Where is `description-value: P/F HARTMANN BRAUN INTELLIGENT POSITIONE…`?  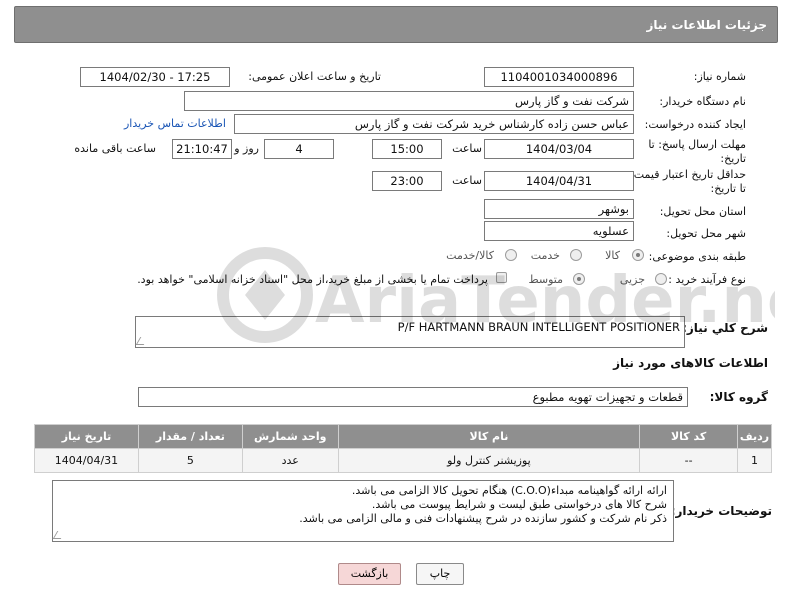
description-value: P/F HARTMANN BRAUN INTELLIGENT POSITIONE… is located at coordinates (538, 327).